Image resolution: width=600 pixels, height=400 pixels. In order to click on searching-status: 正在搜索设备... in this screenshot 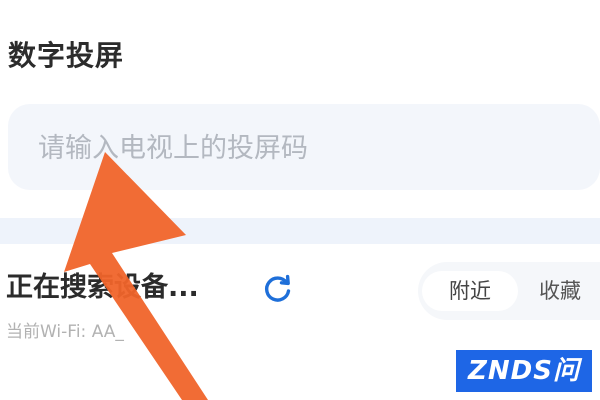, I will do `click(102, 287)`.